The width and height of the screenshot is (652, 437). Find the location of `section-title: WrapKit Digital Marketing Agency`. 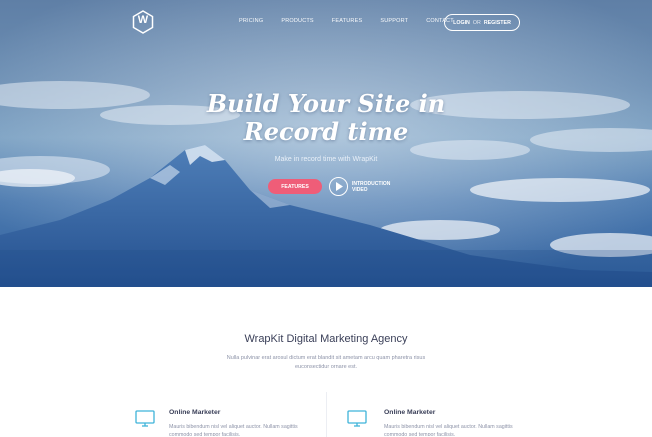

section-title: WrapKit Digital Marketing Agency is located at coordinates (326, 339).